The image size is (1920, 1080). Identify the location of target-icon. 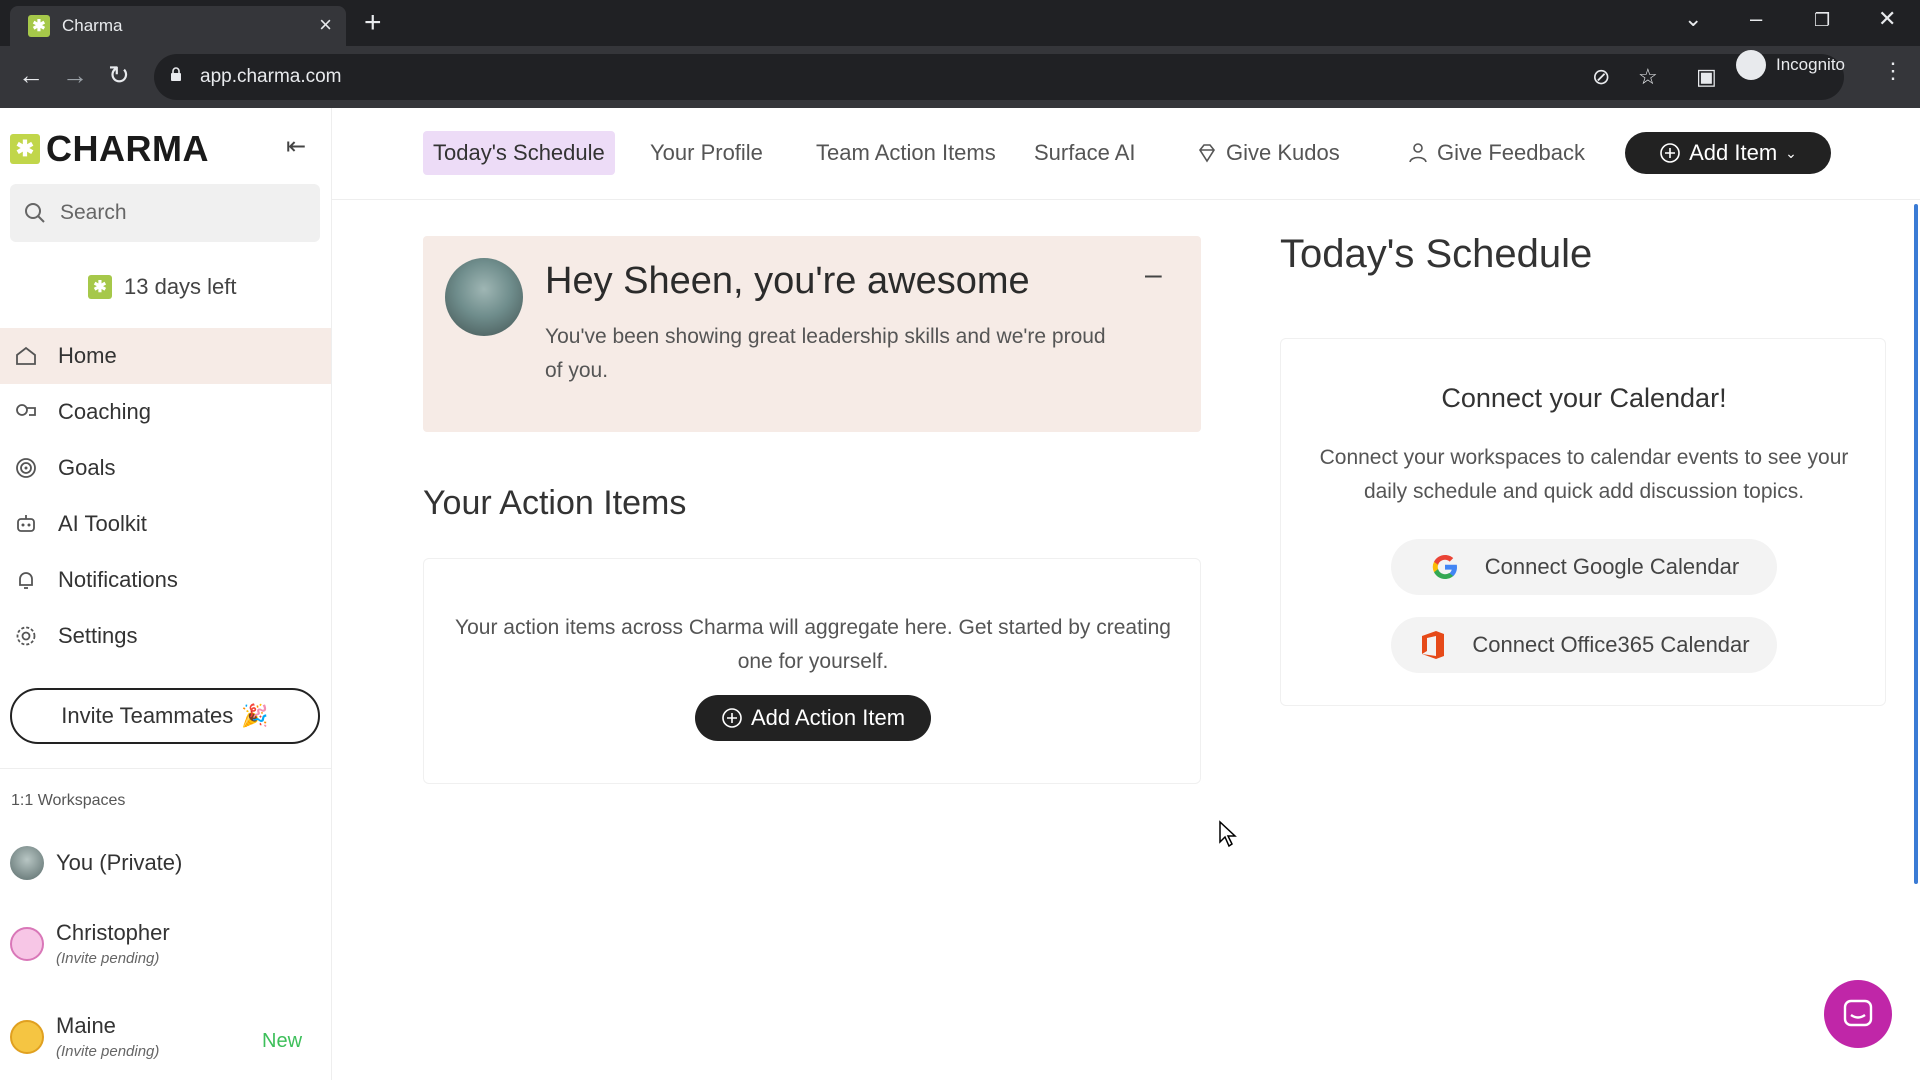
(26, 468).